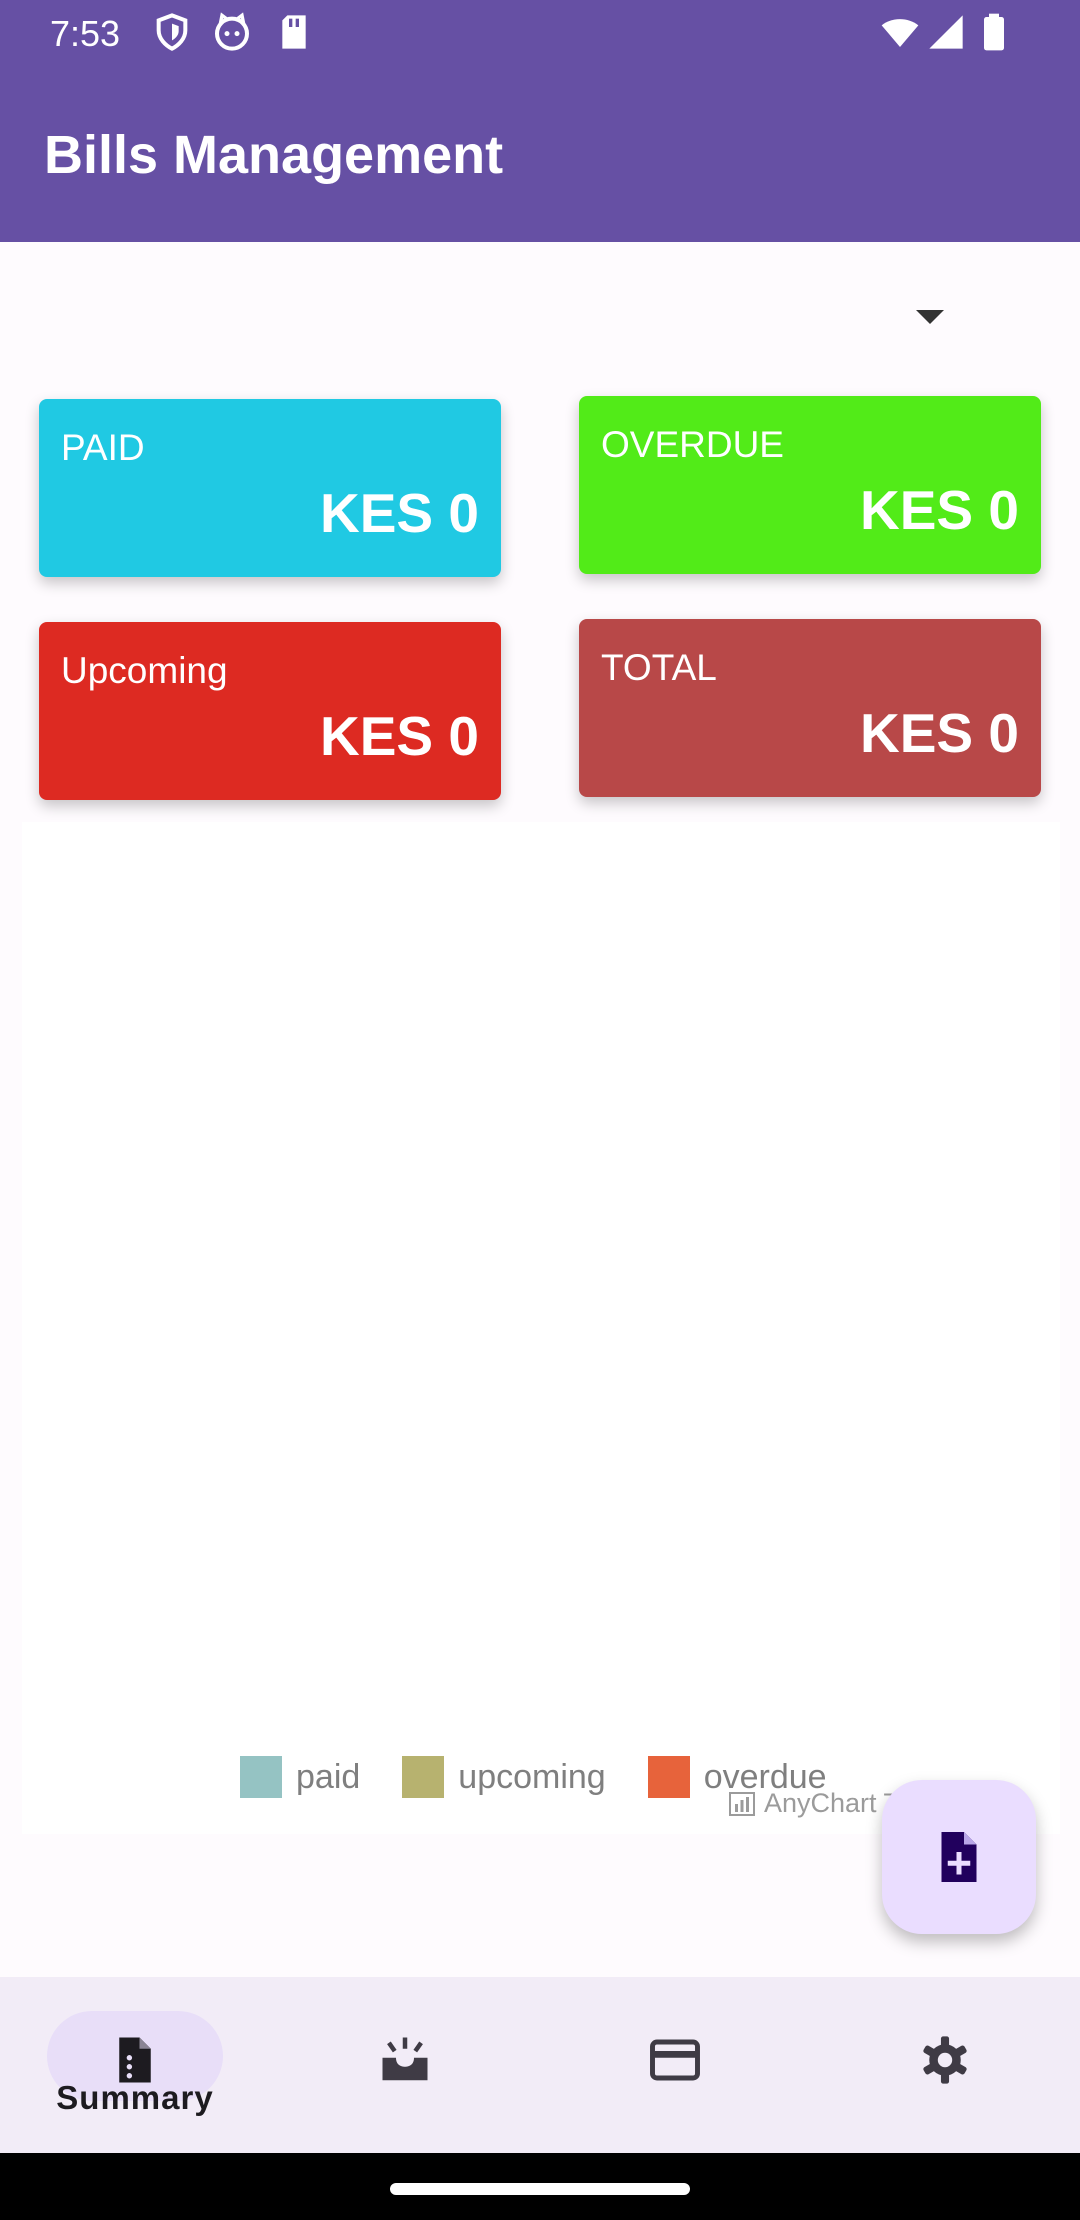 The image size is (1080, 2220). I want to click on signal-icon, so click(946, 32).